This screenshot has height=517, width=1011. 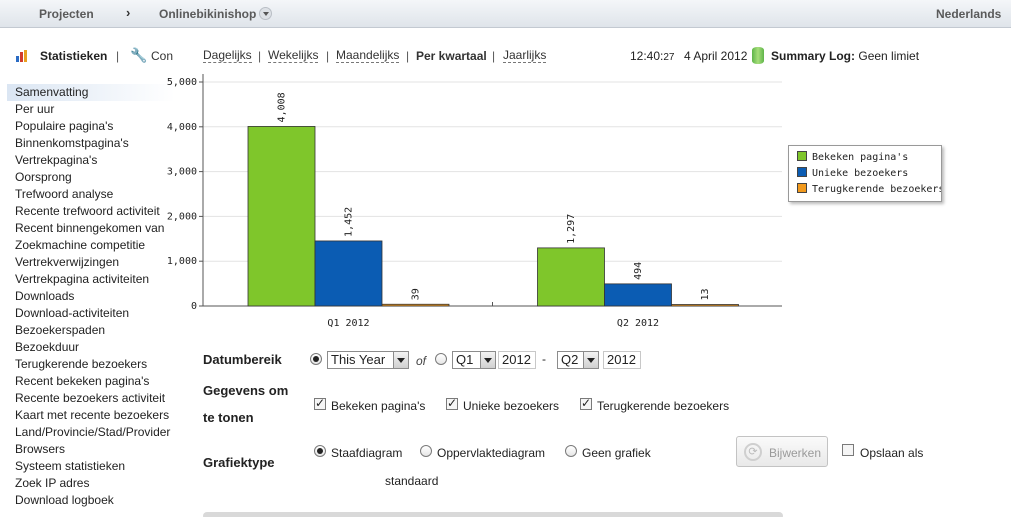 I want to click on statistics-chart-icon, so click(x=25, y=56).